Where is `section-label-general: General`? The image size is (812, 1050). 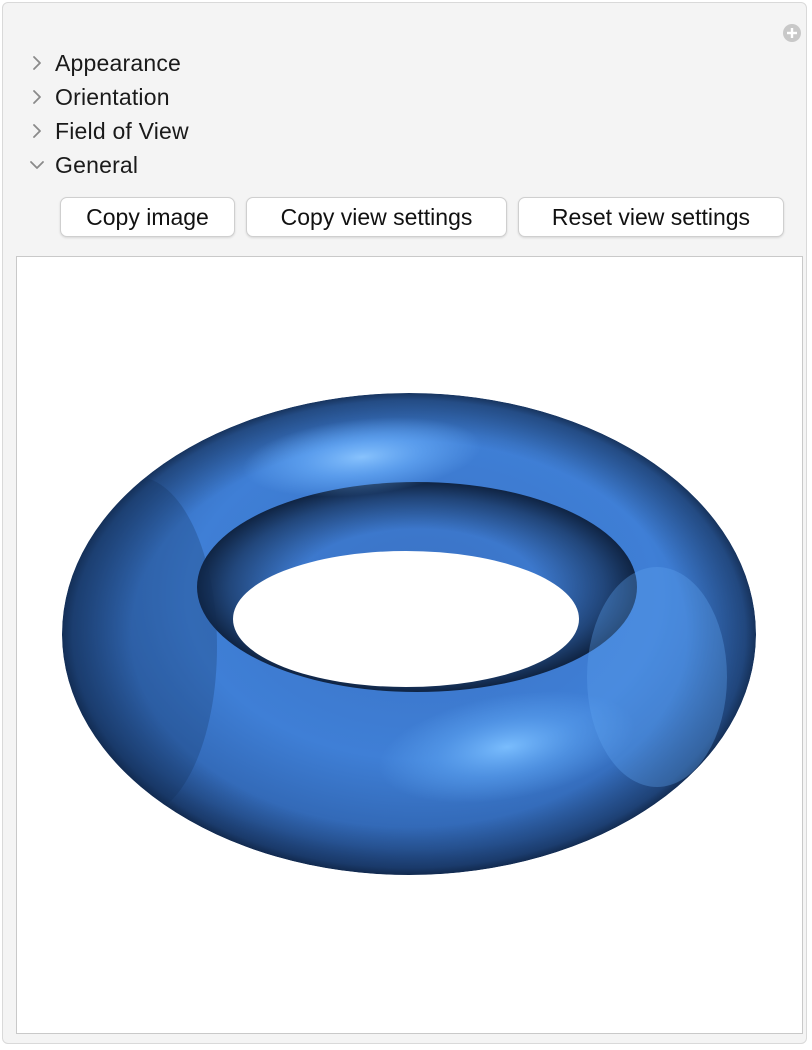 section-label-general: General is located at coordinates (97, 164).